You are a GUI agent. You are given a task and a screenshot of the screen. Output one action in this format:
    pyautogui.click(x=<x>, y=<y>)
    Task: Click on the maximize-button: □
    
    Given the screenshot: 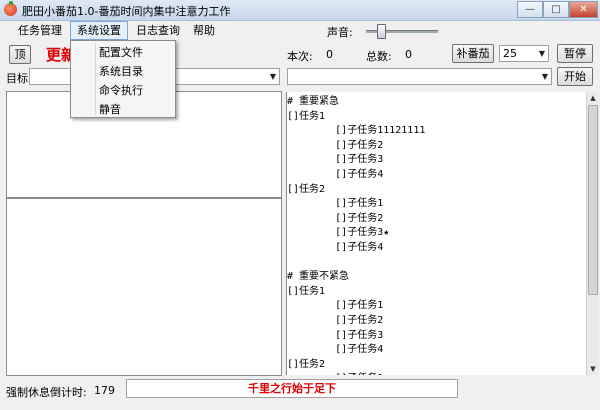 What is the action you would take?
    pyautogui.click(x=556, y=9)
    